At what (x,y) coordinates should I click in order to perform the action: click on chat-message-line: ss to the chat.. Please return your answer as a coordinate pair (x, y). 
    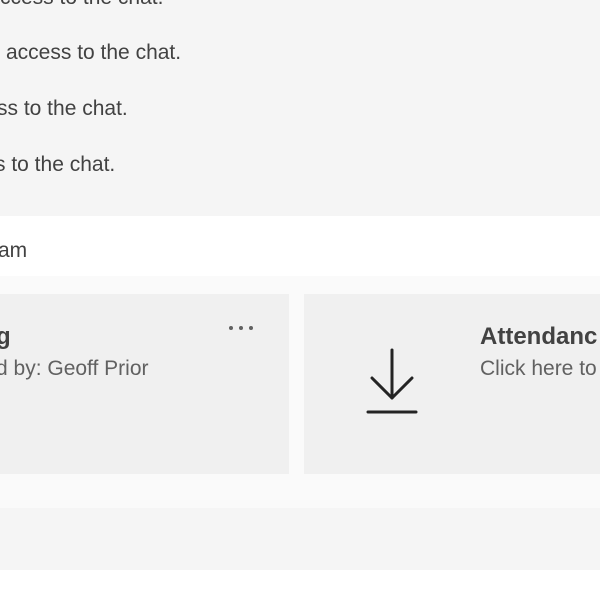
    Looking at the image, I should click on (64, 108).